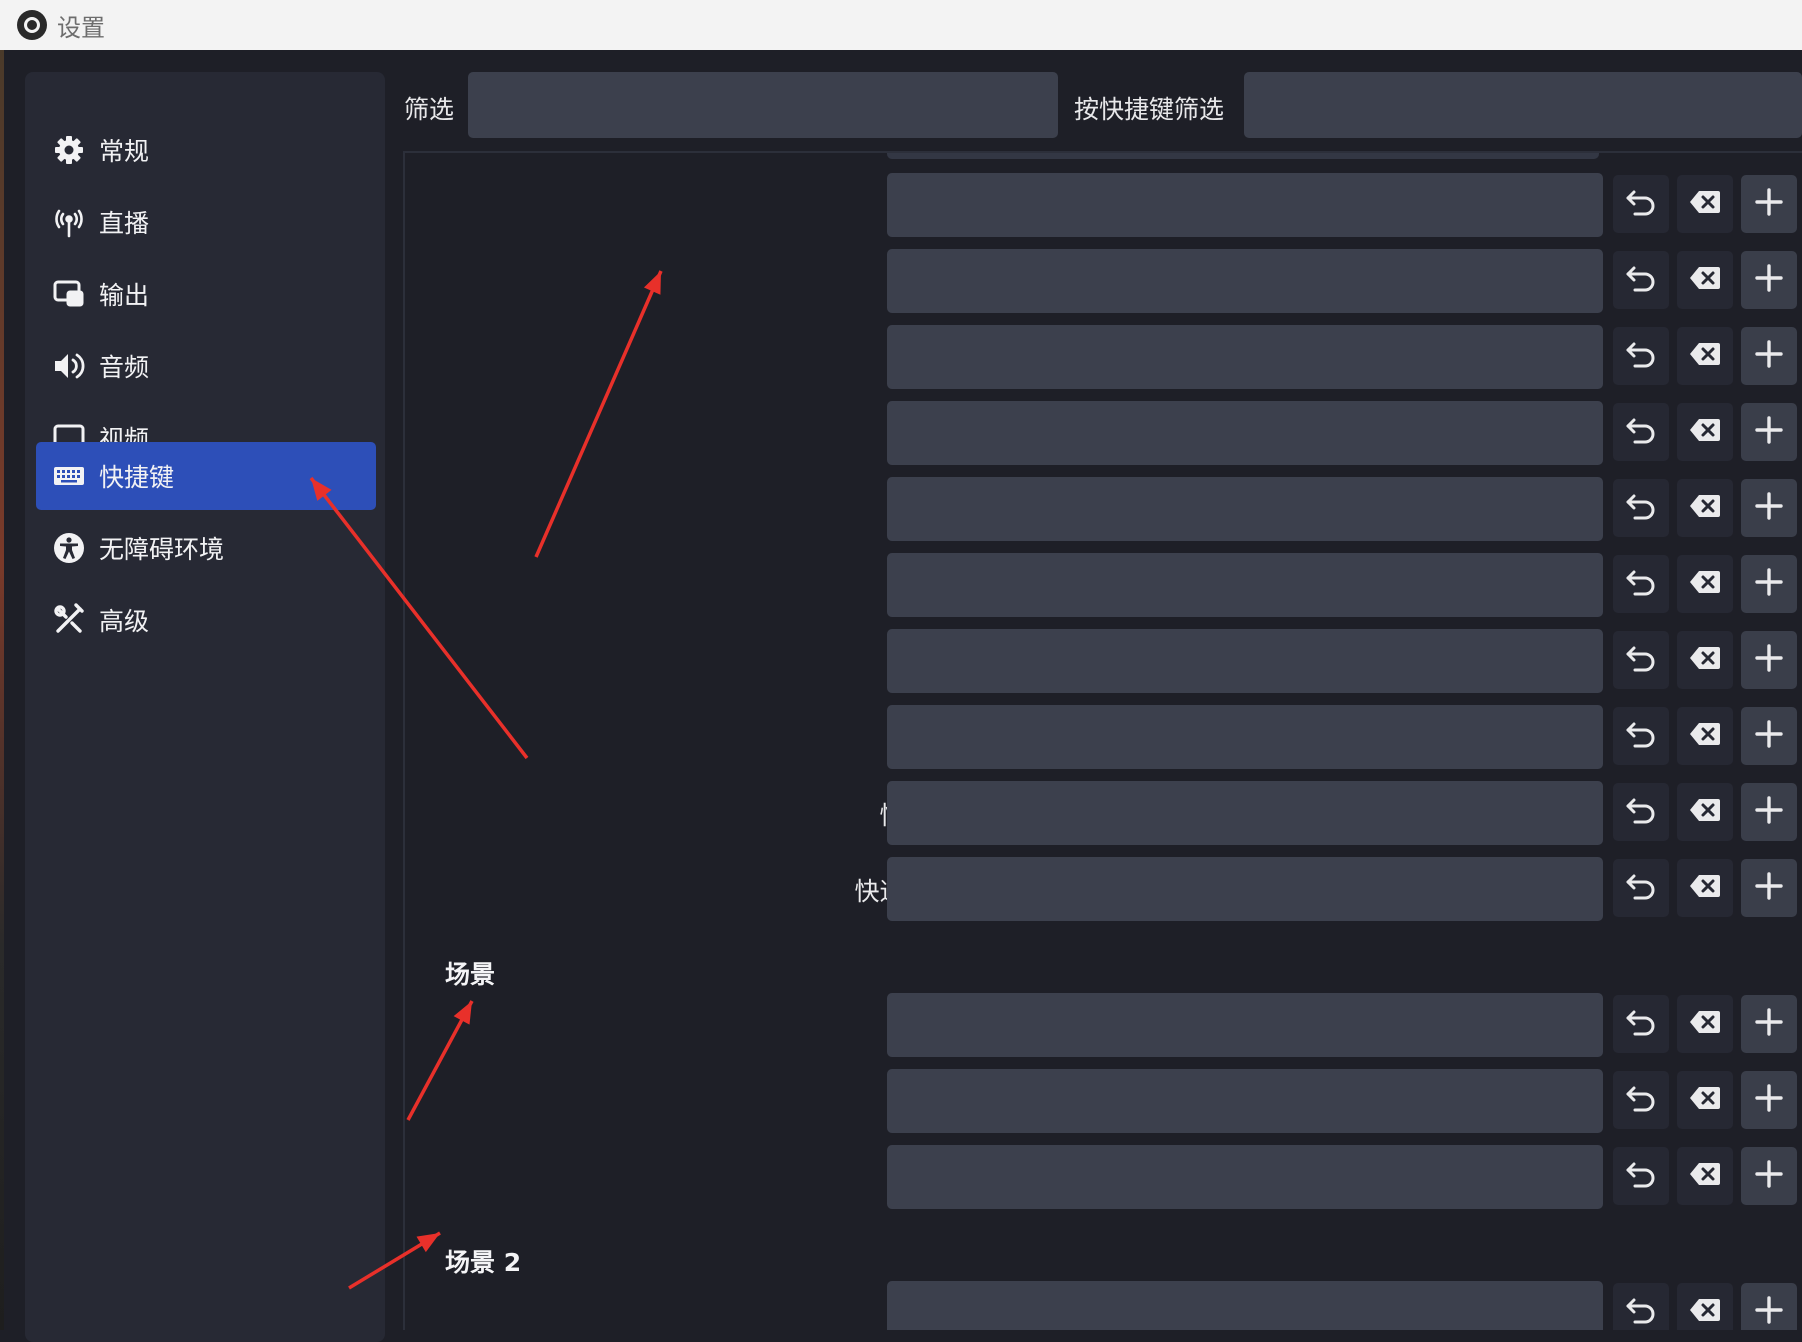  I want to click on filter-input, so click(763, 105).